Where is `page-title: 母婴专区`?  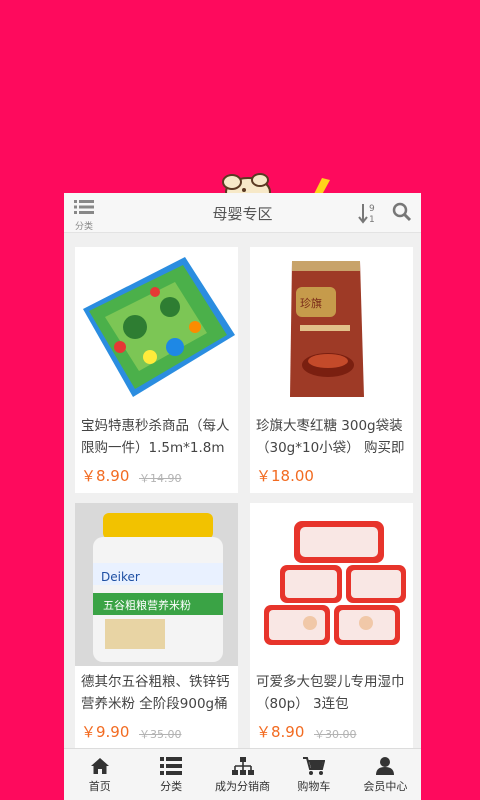
page-title: 母婴专区 is located at coordinates (242, 214).